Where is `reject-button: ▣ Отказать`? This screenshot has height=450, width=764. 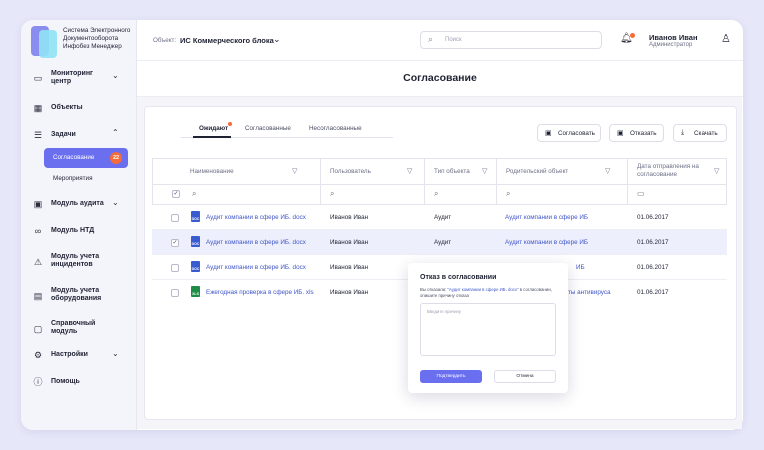 reject-button: ▣ Отказать is located at coordinates (636, 133).